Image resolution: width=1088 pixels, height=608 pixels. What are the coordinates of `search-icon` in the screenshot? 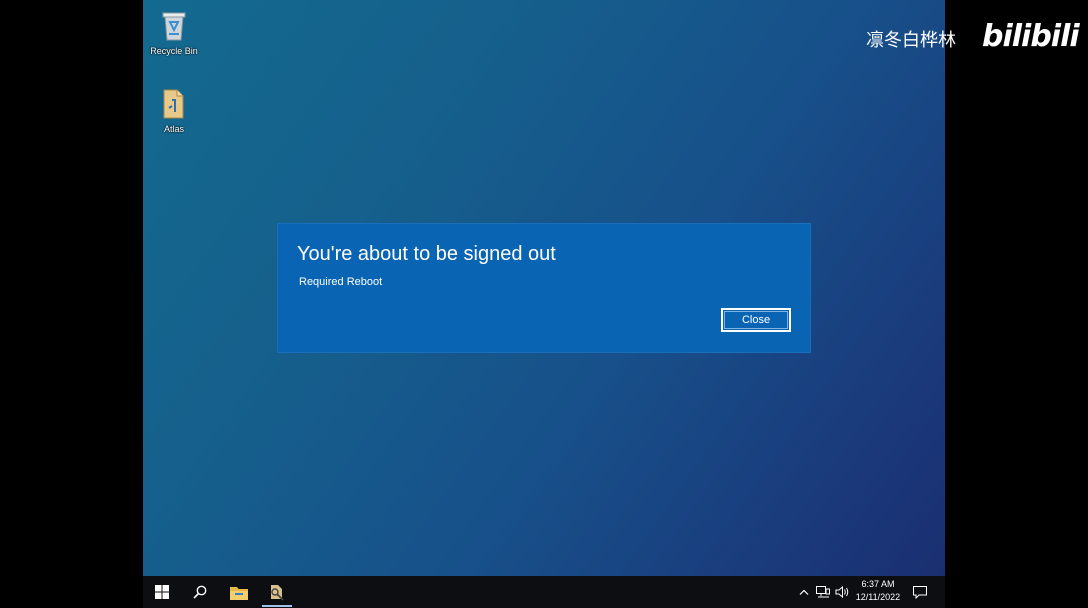 It's located at (200, 592).